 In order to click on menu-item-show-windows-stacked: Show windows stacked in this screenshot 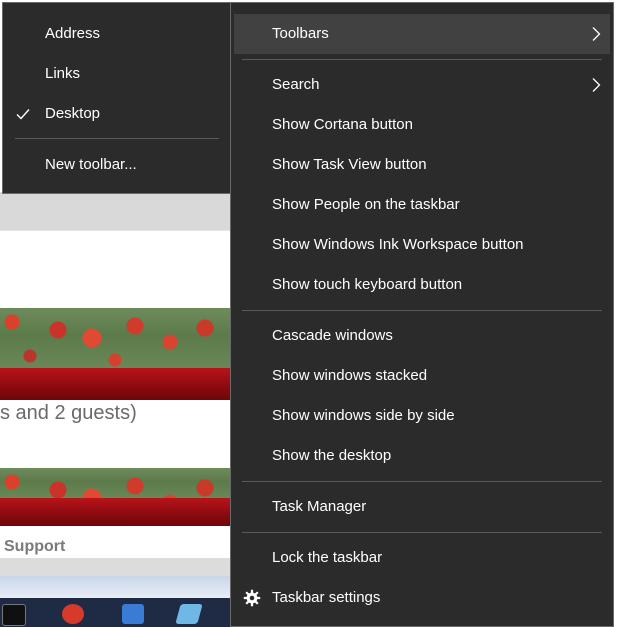, I will do `click(422, 376)`.